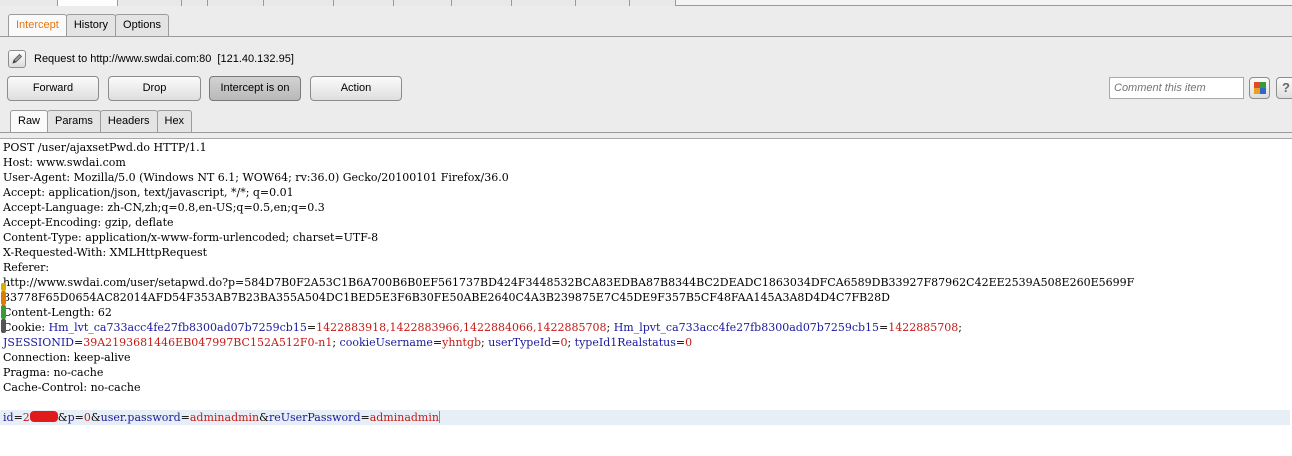 The width and height of the screenshot is (1292, 456). I want to click on redaction-mark, so click(43, 416).